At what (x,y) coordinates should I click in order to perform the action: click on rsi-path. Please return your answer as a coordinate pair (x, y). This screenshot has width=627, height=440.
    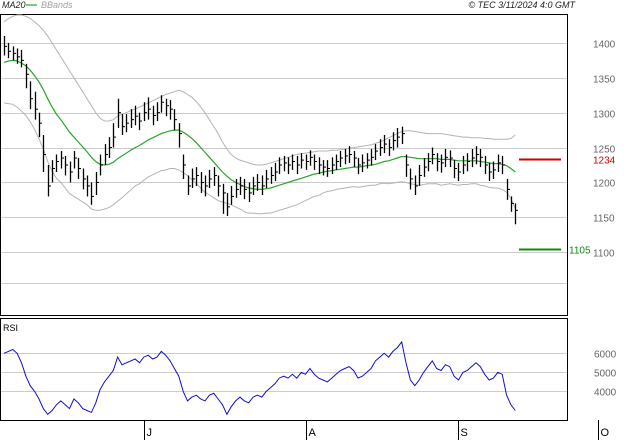
    Looking at the image, I should click on (259, 378).